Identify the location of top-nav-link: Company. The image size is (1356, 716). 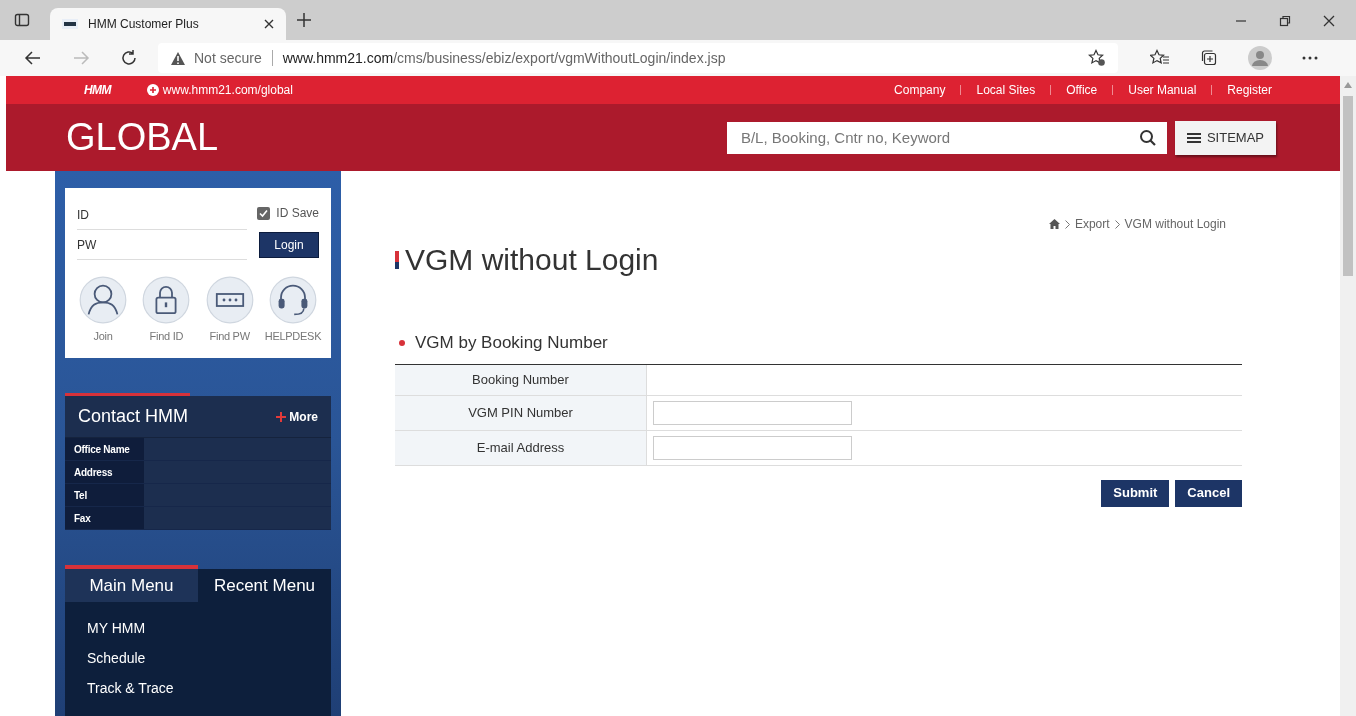
(920, 90).